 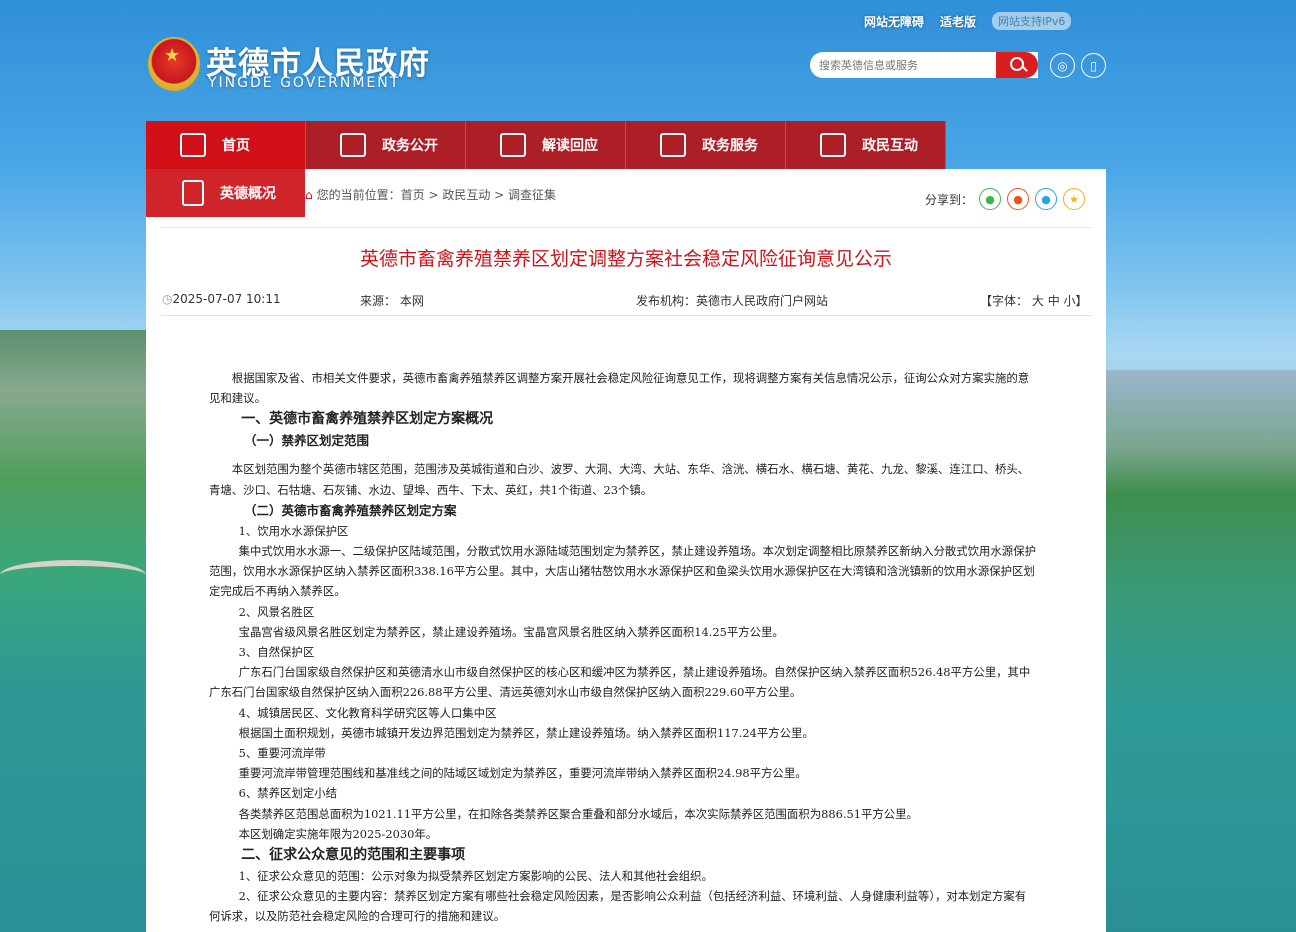 What do you see at coordinates (833, 145) in the screenshot?
I see `chat-icon` at bounding box center [833, 145].